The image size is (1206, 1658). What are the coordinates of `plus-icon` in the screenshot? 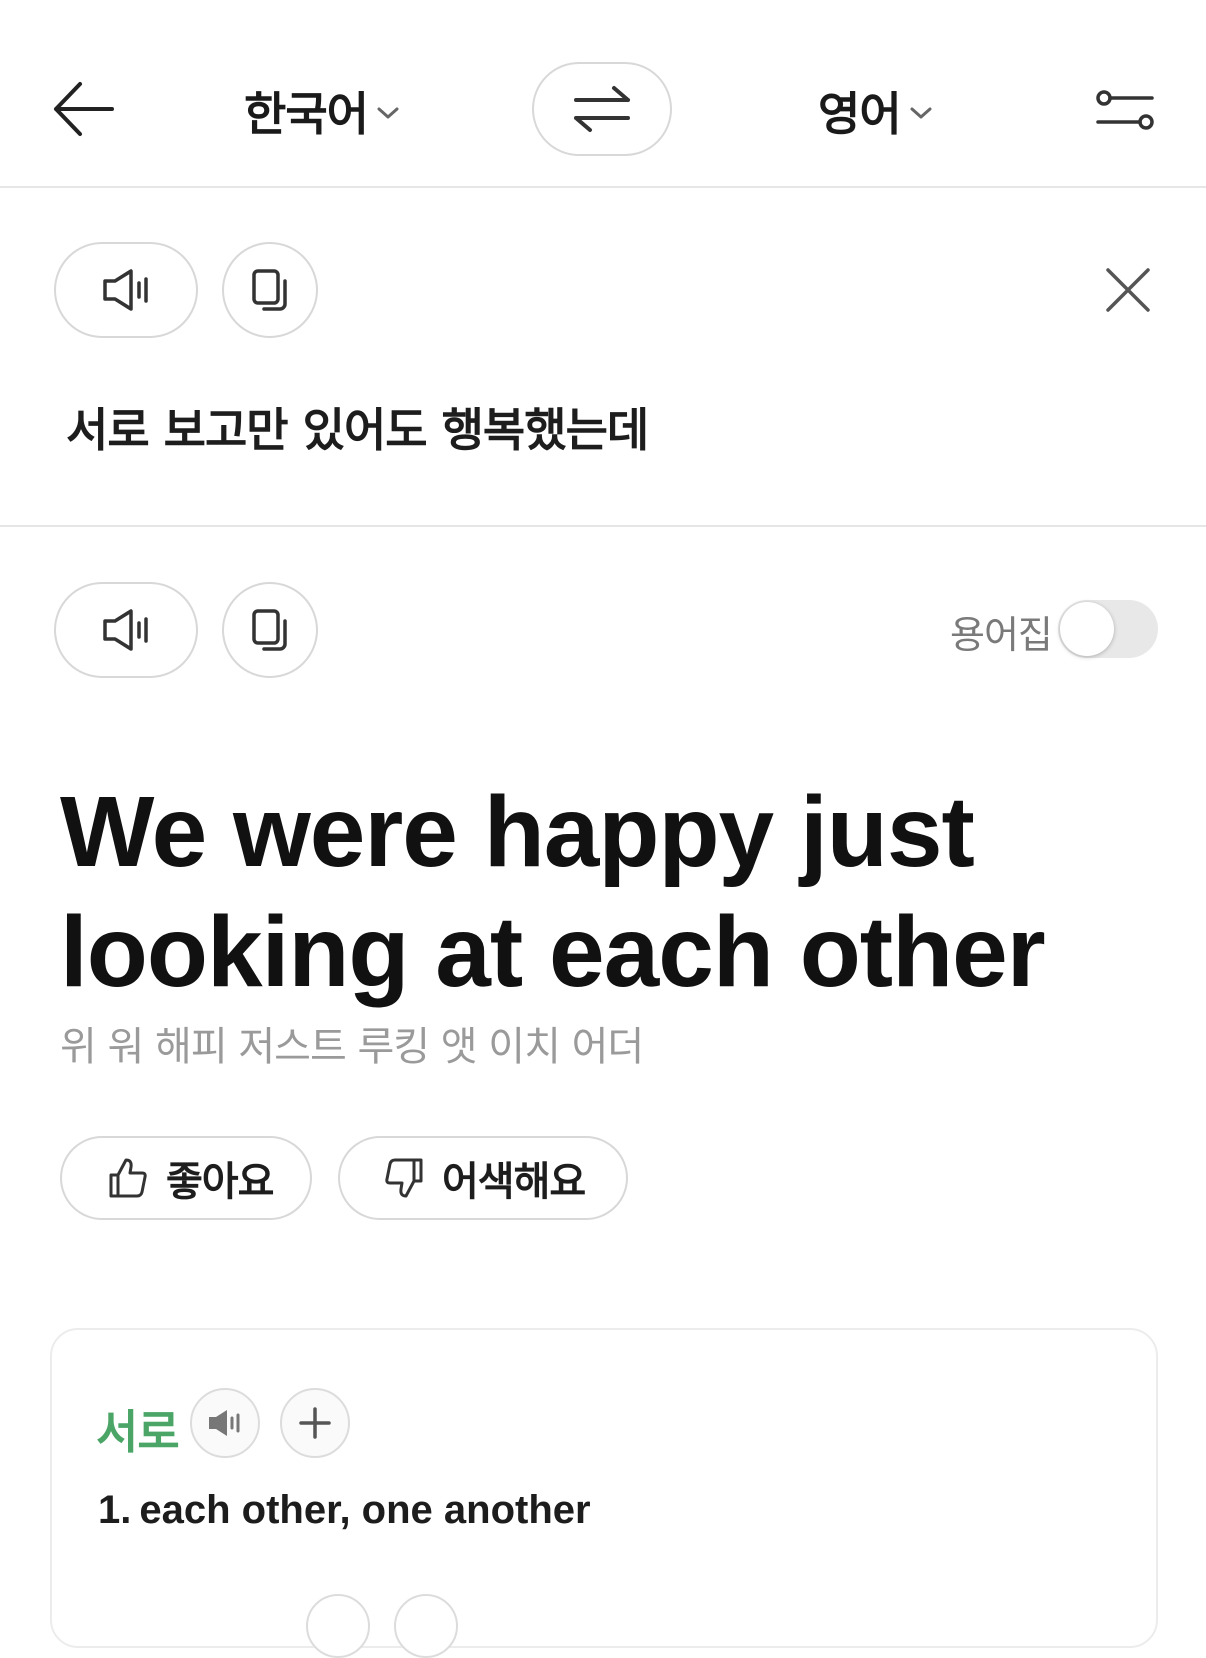 It's located at (315, 1423).